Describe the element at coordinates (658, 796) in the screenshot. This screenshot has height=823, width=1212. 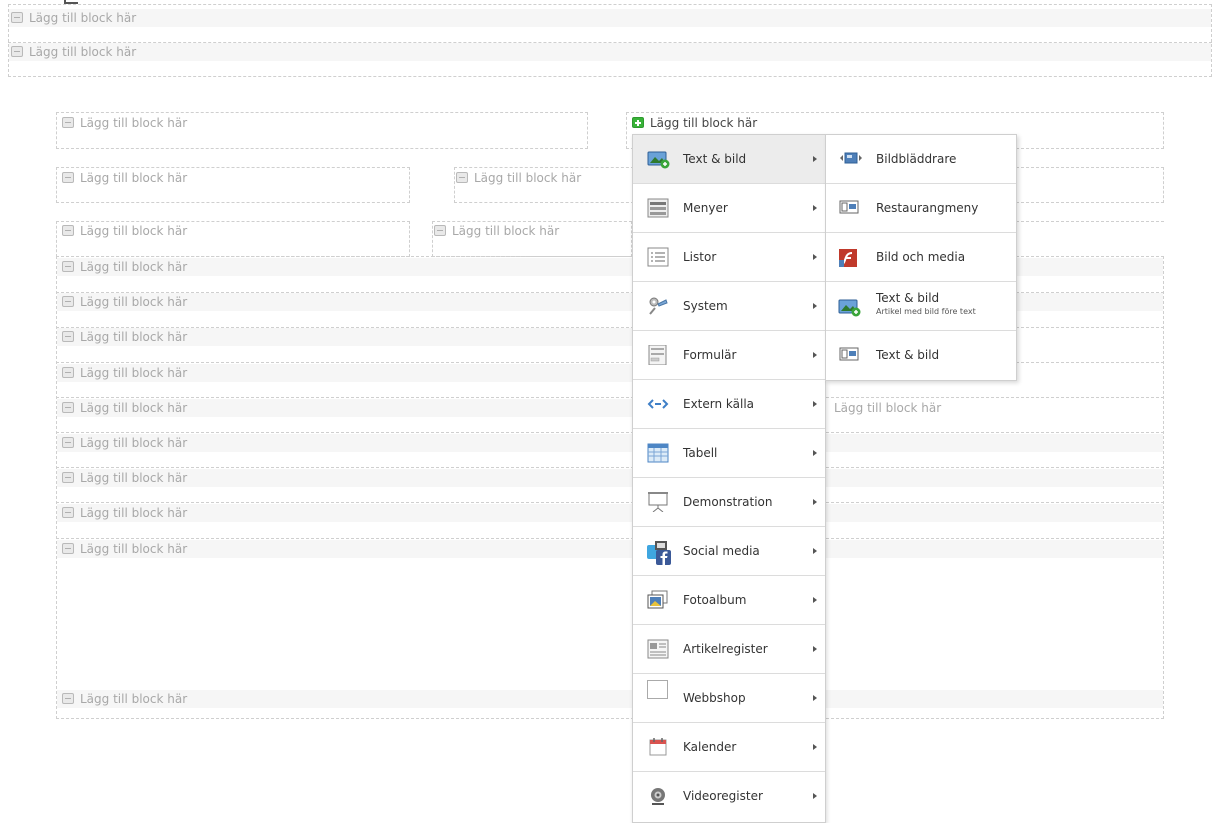
I see `video-register-icon` at that location.